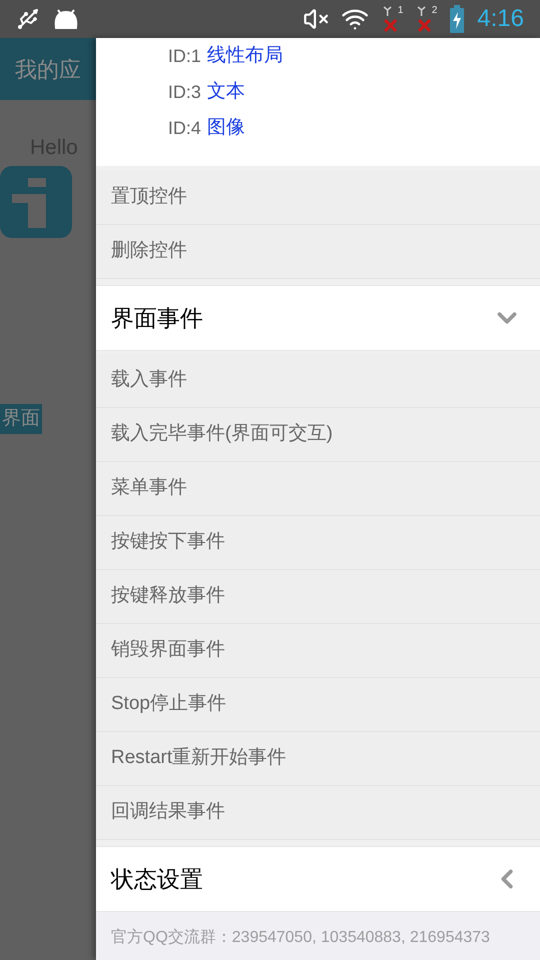 The height and width of the screenshot is (960, 540). I want to click on section-header: 状态设置, so click(318, 879).